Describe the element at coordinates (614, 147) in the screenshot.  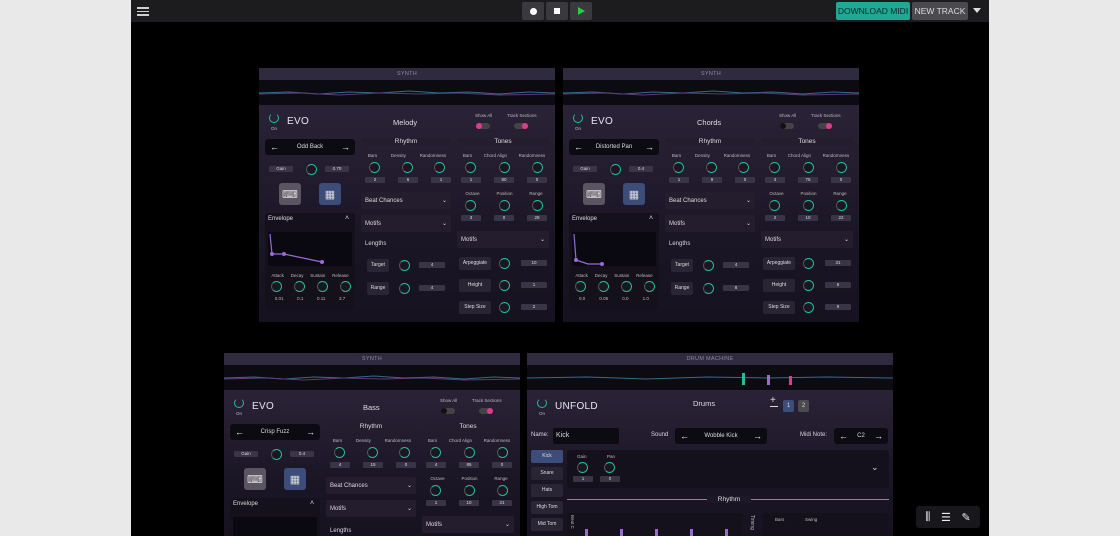
I see `preset-selector: ← Distorted Pan →` at that location.